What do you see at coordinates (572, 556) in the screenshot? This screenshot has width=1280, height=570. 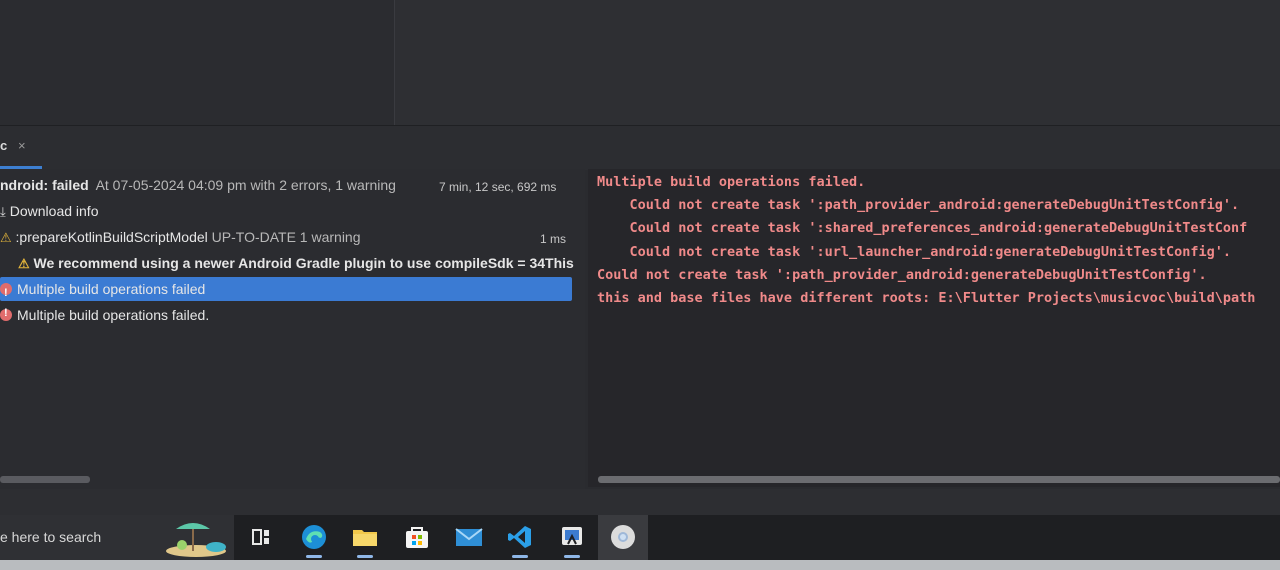 I see `android-studio-running-indicator` at bounding box center [572, 556].